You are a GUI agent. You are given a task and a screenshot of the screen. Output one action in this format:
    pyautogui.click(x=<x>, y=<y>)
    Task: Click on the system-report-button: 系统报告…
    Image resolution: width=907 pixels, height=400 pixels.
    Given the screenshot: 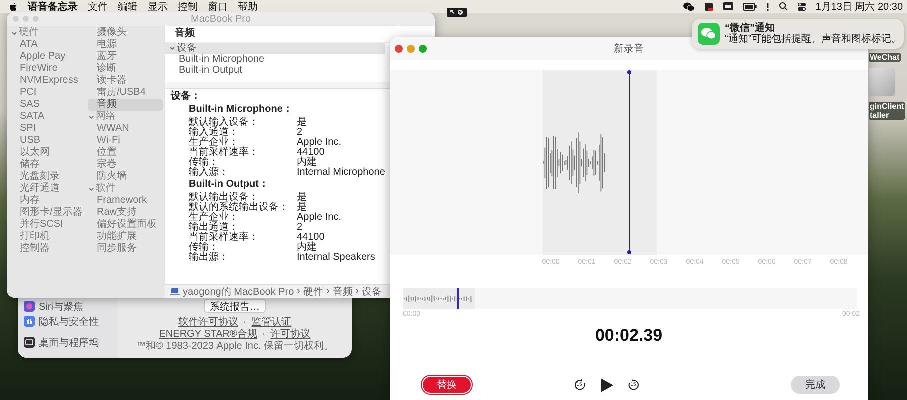 What is the action you would take?
    pyautogui.click(x=235, y=306)
    